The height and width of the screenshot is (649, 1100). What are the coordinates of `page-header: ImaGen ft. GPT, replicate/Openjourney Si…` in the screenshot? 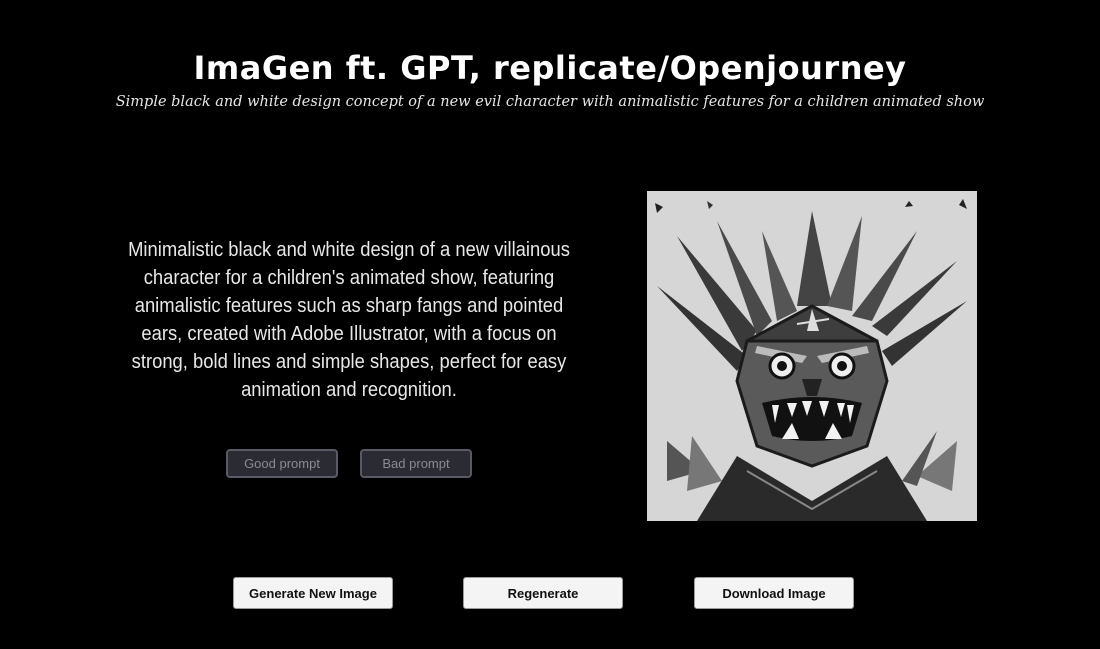 It's located at (550, 81).